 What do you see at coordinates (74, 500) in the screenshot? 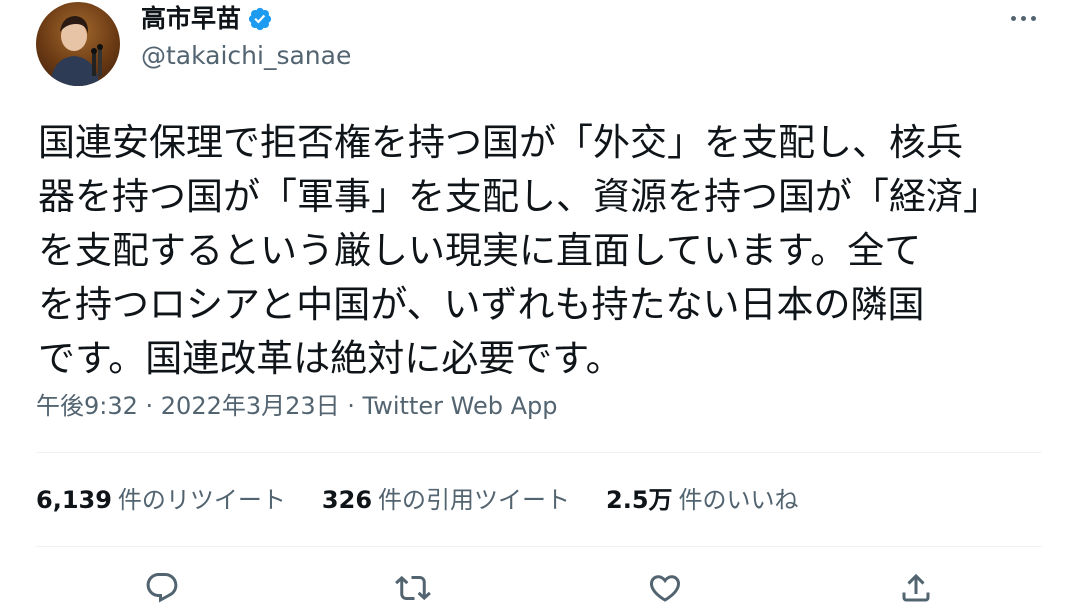
I see `retweets-count: 6,139` at bounding box center [74, 500].